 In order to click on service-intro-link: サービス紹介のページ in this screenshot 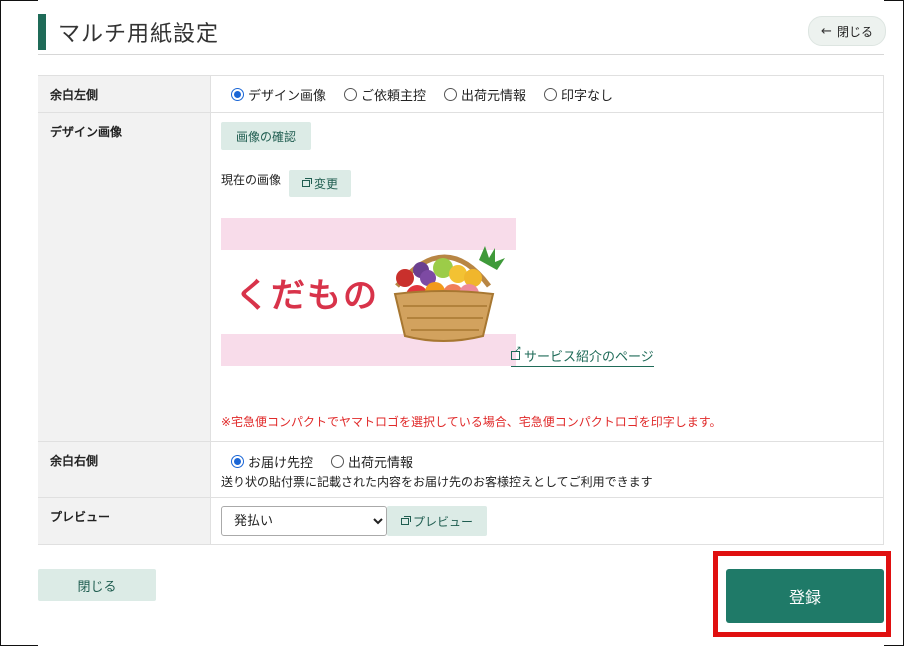, I will do `click(582, 356)`.